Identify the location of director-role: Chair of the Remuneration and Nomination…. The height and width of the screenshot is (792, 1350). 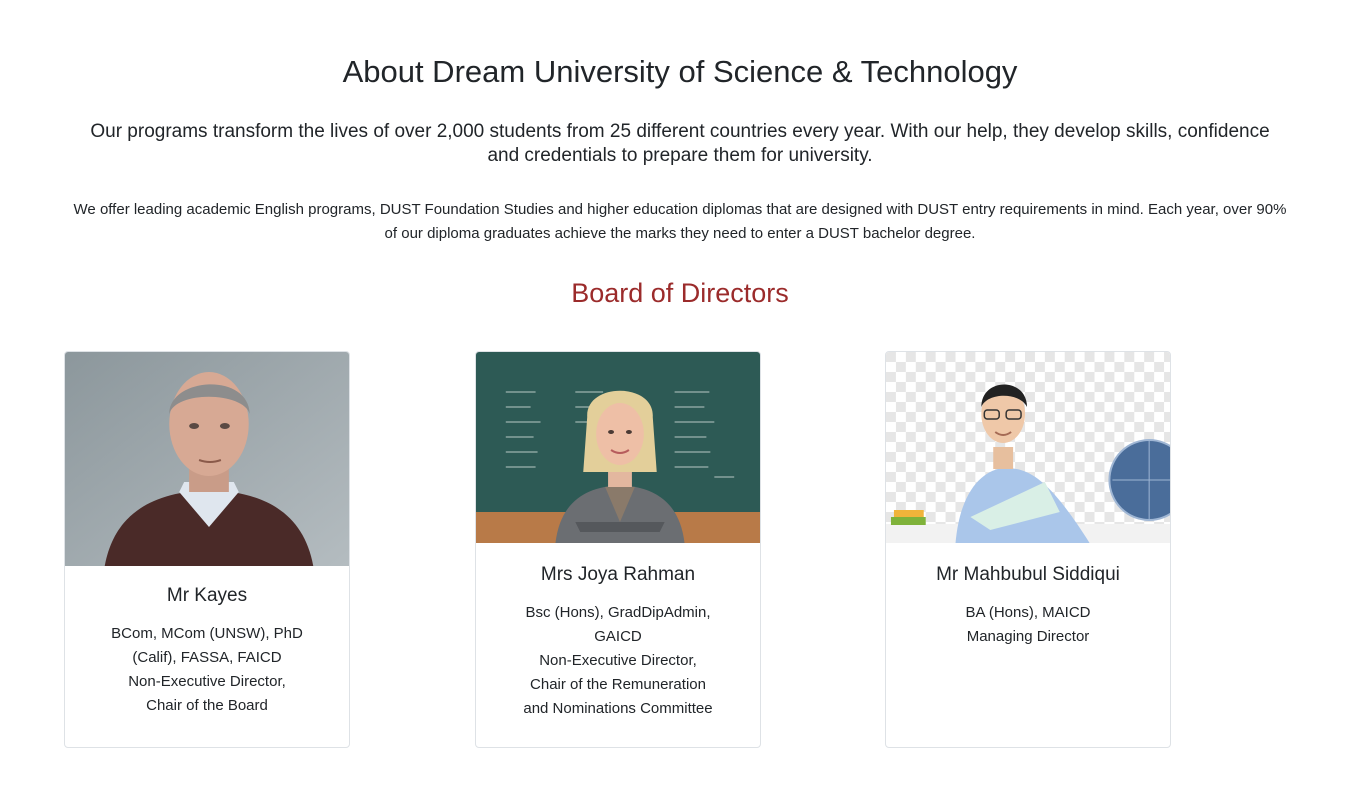
(618, 696).